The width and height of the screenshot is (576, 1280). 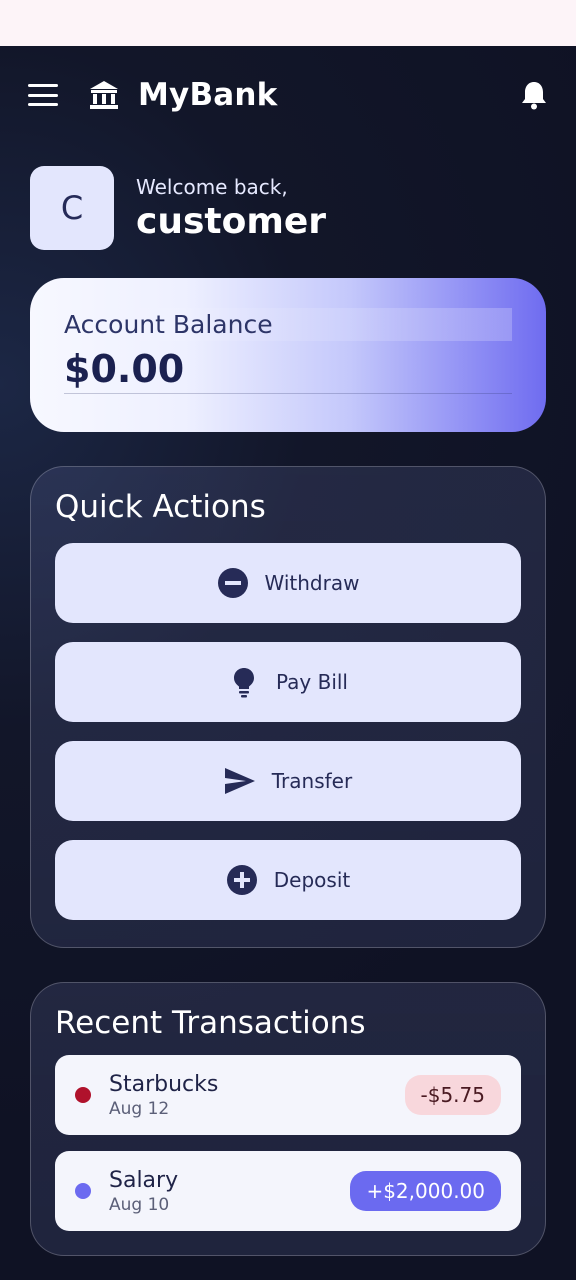 What do you see at coordinates (164, 1084) in the screenshot?
I see `transaction-name: Starbucks` at bounding box center [164, 1084].